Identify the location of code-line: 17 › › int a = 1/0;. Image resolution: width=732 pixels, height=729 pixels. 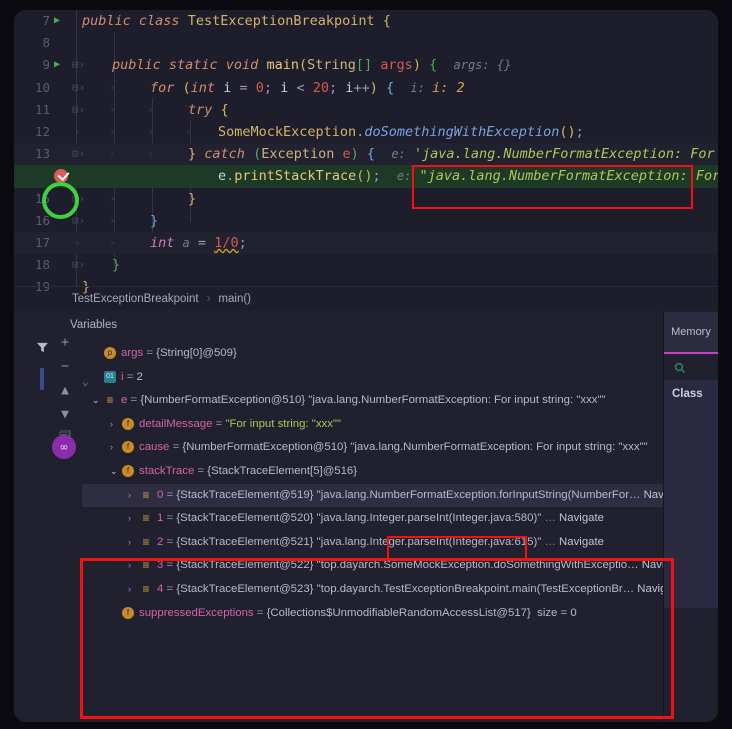
(366, 243).